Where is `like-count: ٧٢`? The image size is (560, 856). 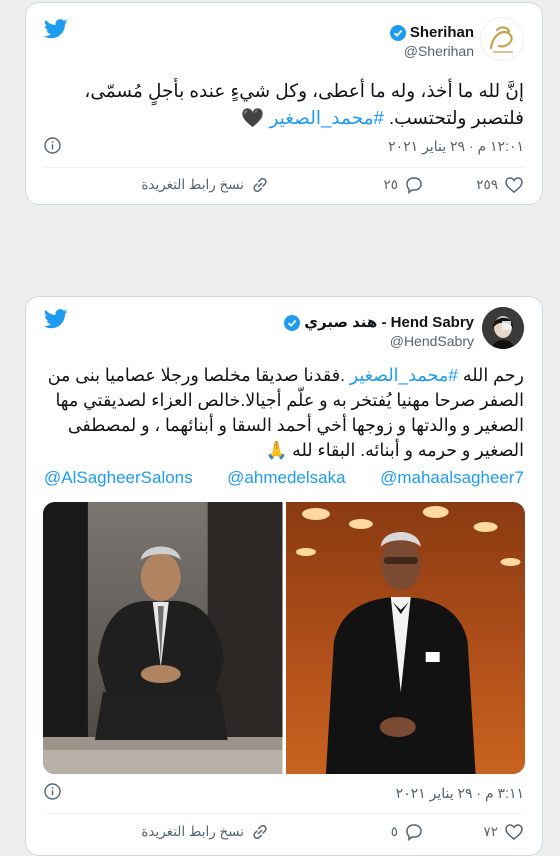 like-count: ٧٢ is located at coordinates (490, 831).